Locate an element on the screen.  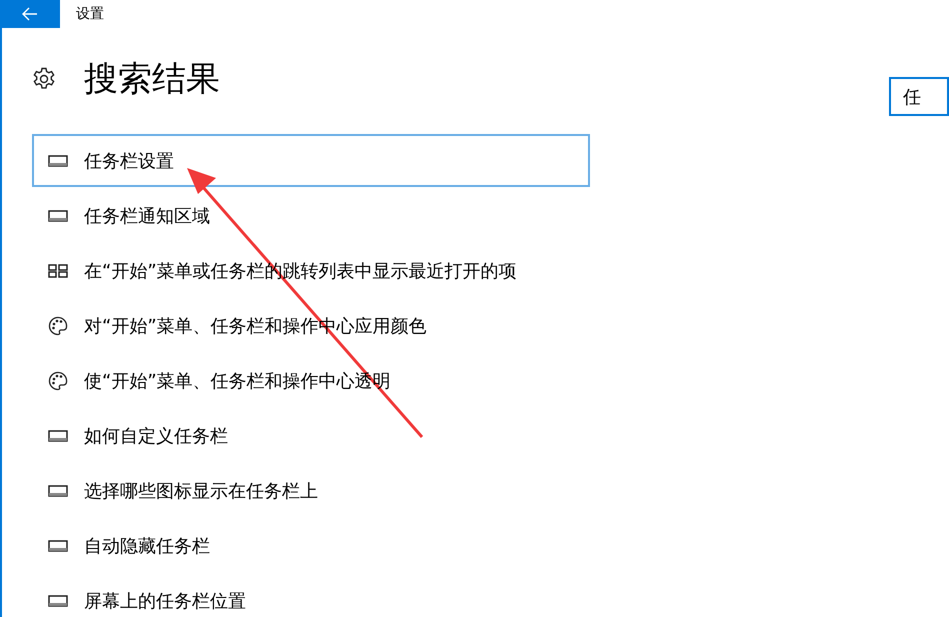
search-result-item: 如何自定义任务栏 is located at coordinates (131, 435).